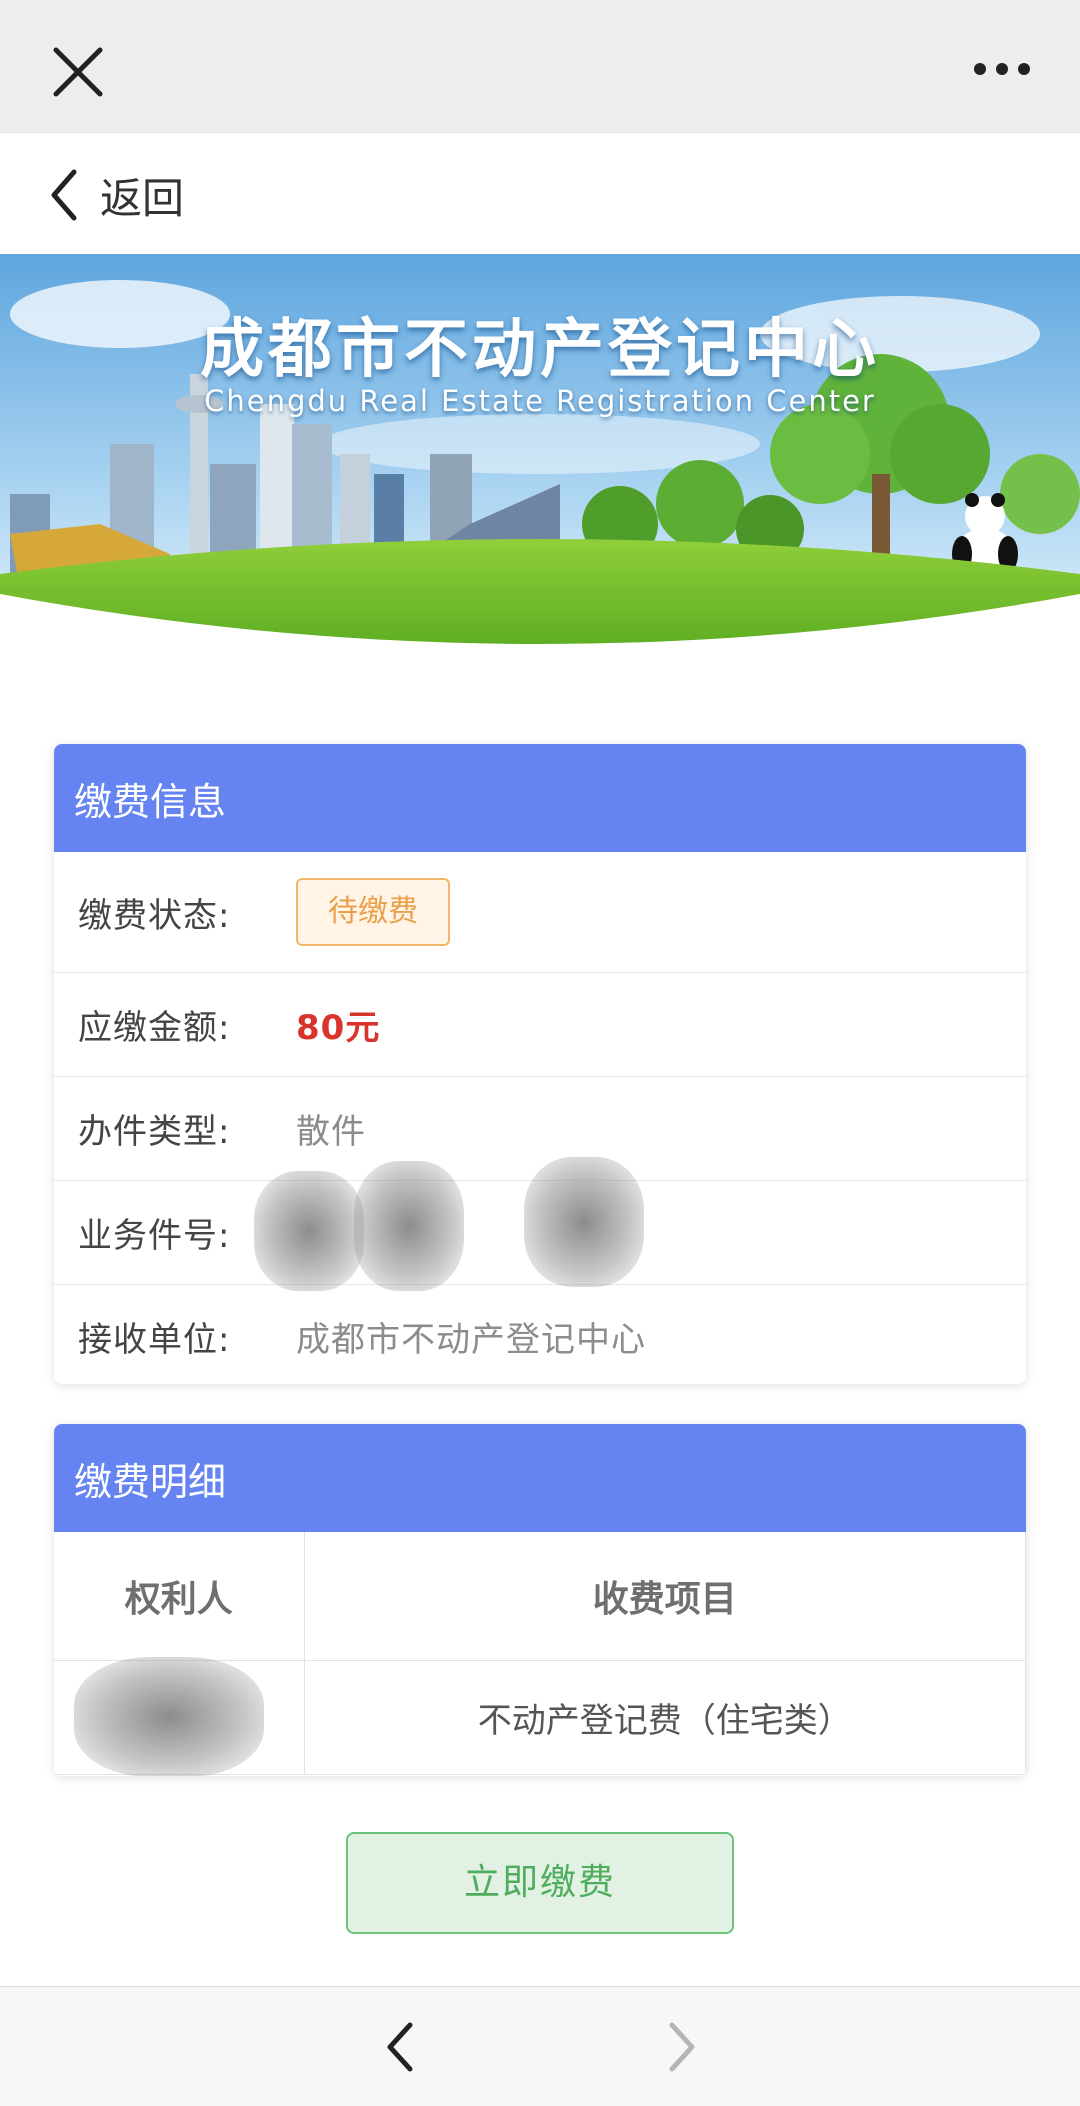 Image resolution: width=1080 pixels, height=2106 pixels. I want to click on banner-title: 成都市不动产登记中心, so click(540, 350).